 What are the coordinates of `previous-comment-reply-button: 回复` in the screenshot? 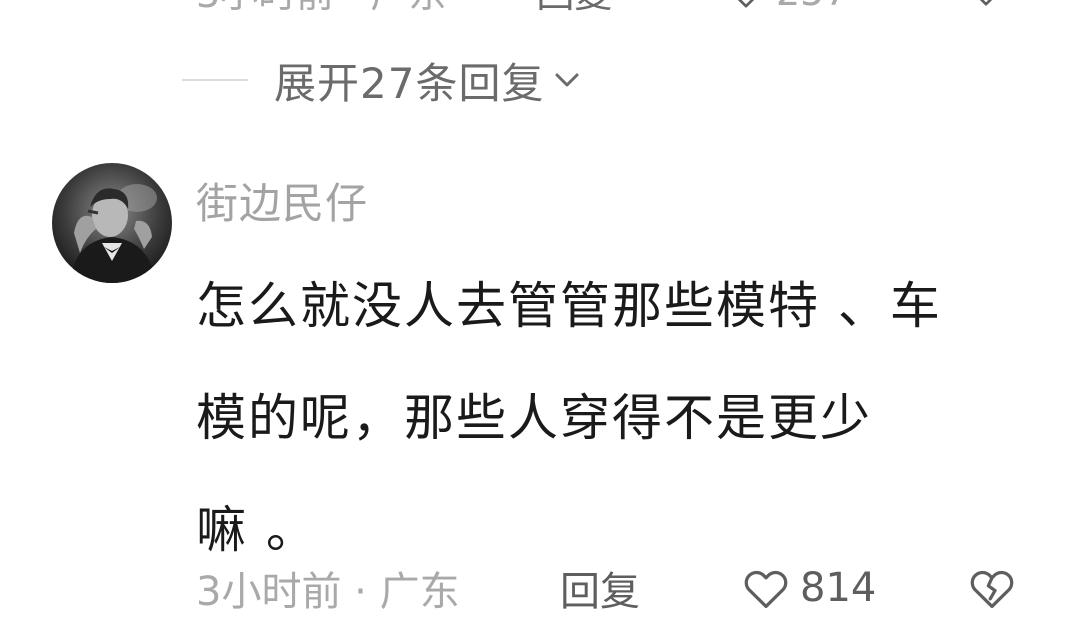 It's located at (574, 9).